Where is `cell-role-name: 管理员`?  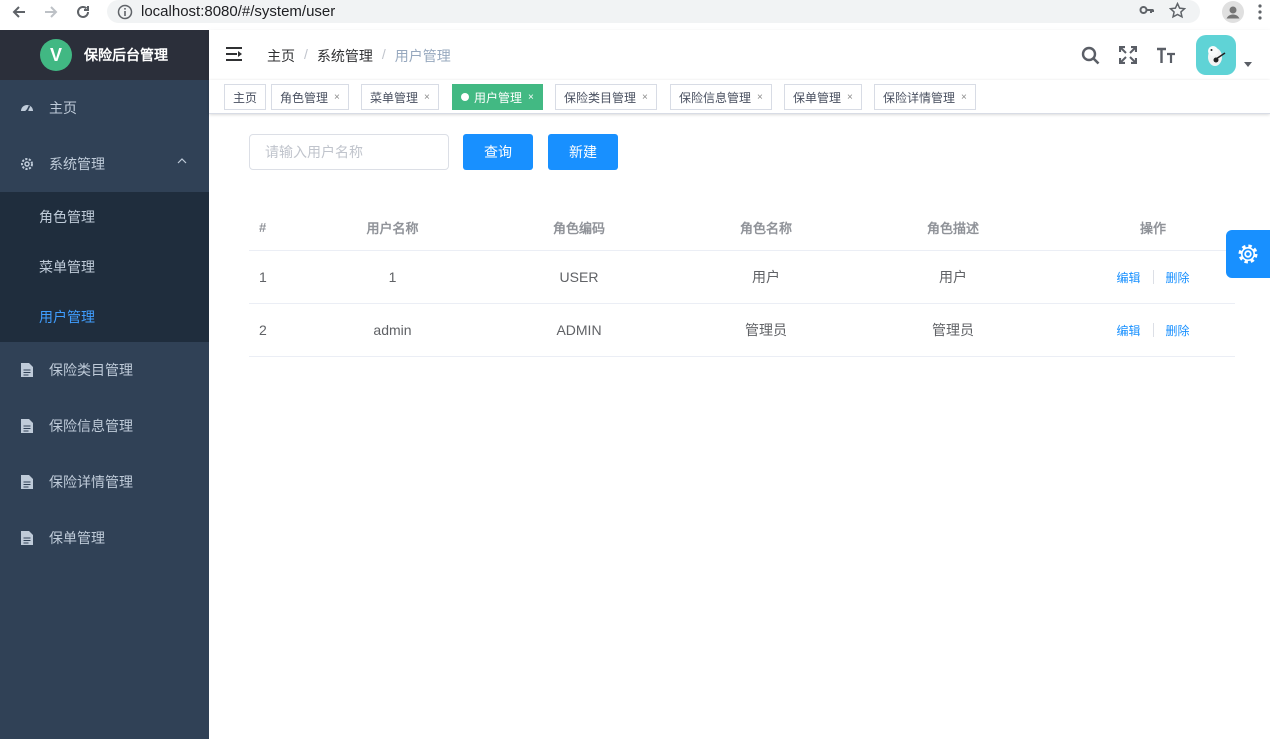 cell-role-name: 管理员 is located at coordinates (766, 330).